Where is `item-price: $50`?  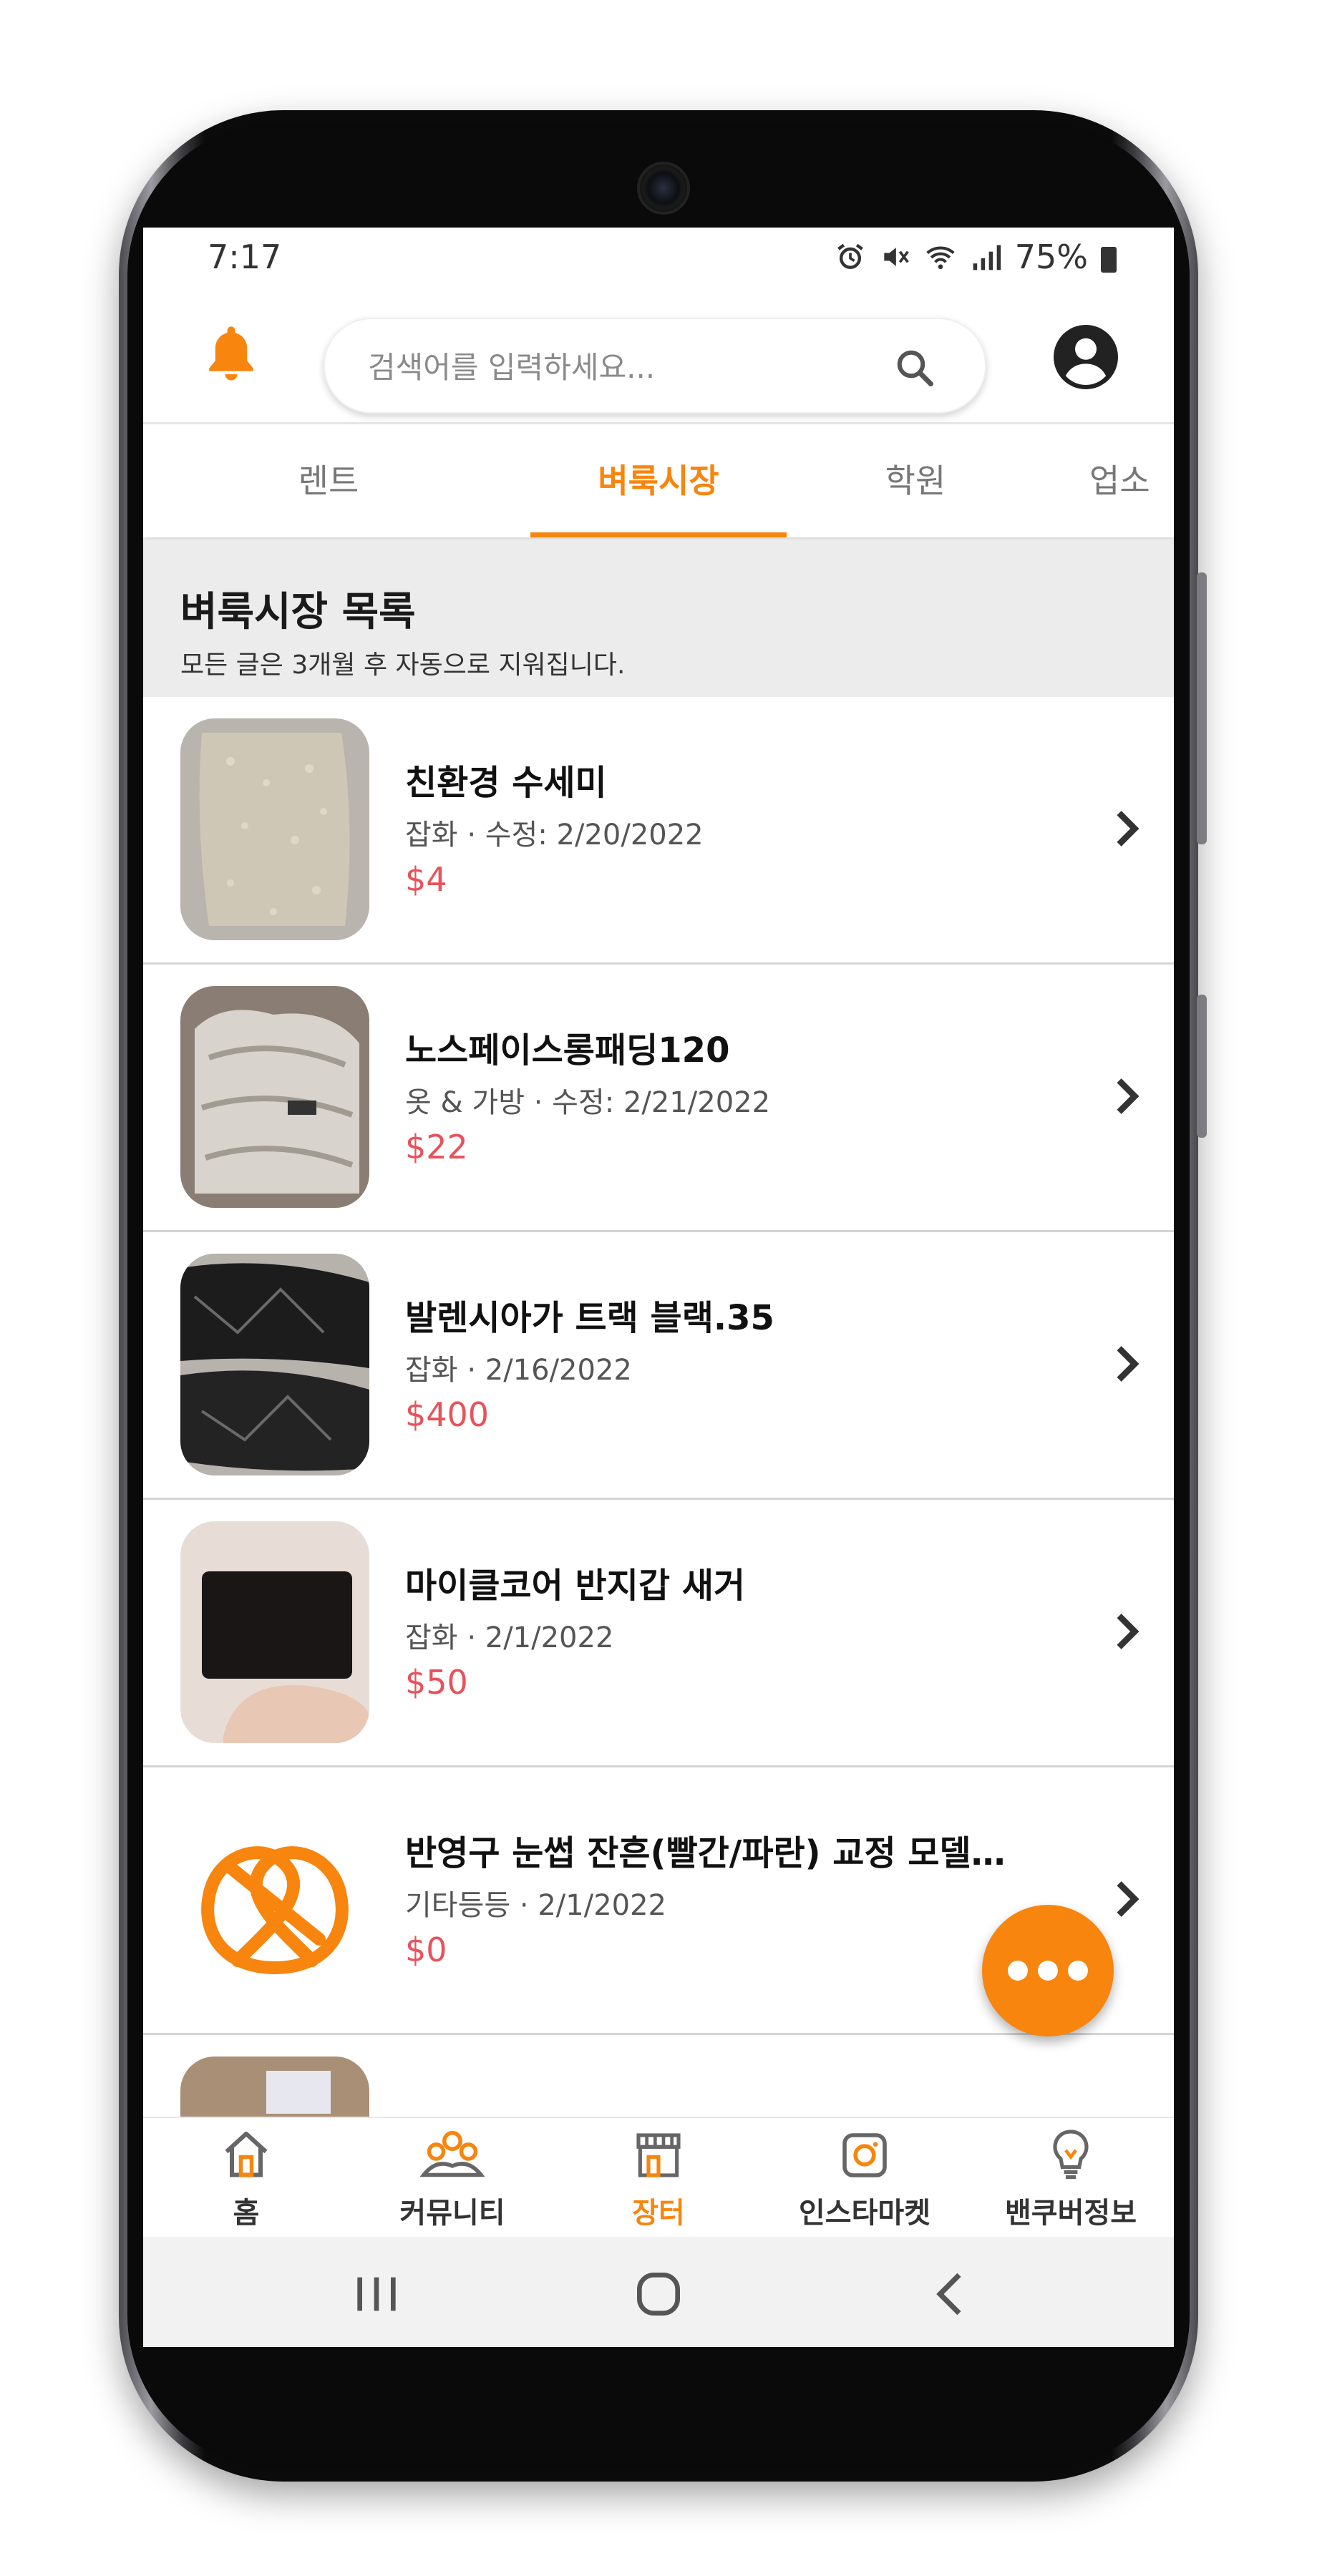
item-price: $50 is located at coordinates (436, 1682).